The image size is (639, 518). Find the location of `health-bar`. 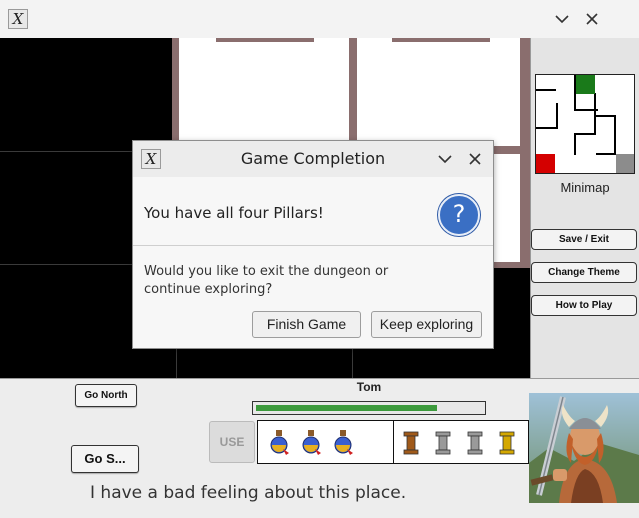

health-bar is located at coordinates (369, 408).